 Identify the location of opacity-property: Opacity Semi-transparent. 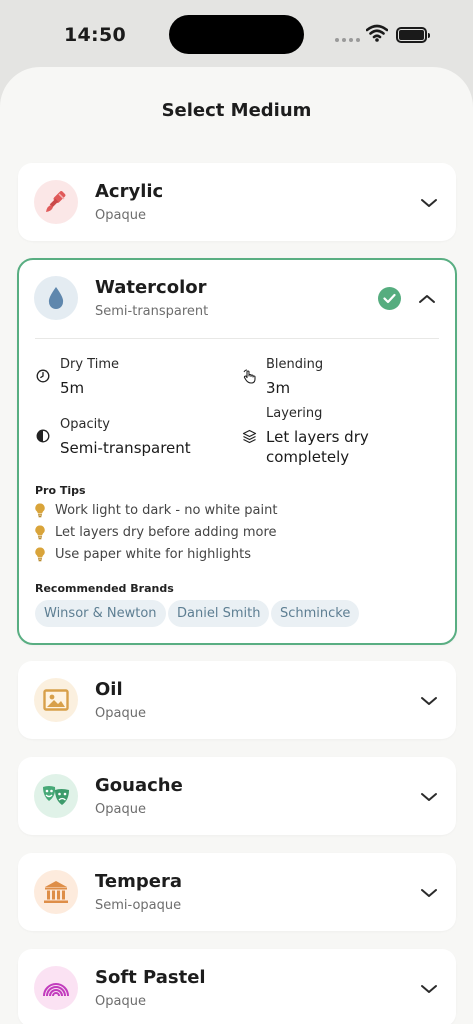
(130, 439).